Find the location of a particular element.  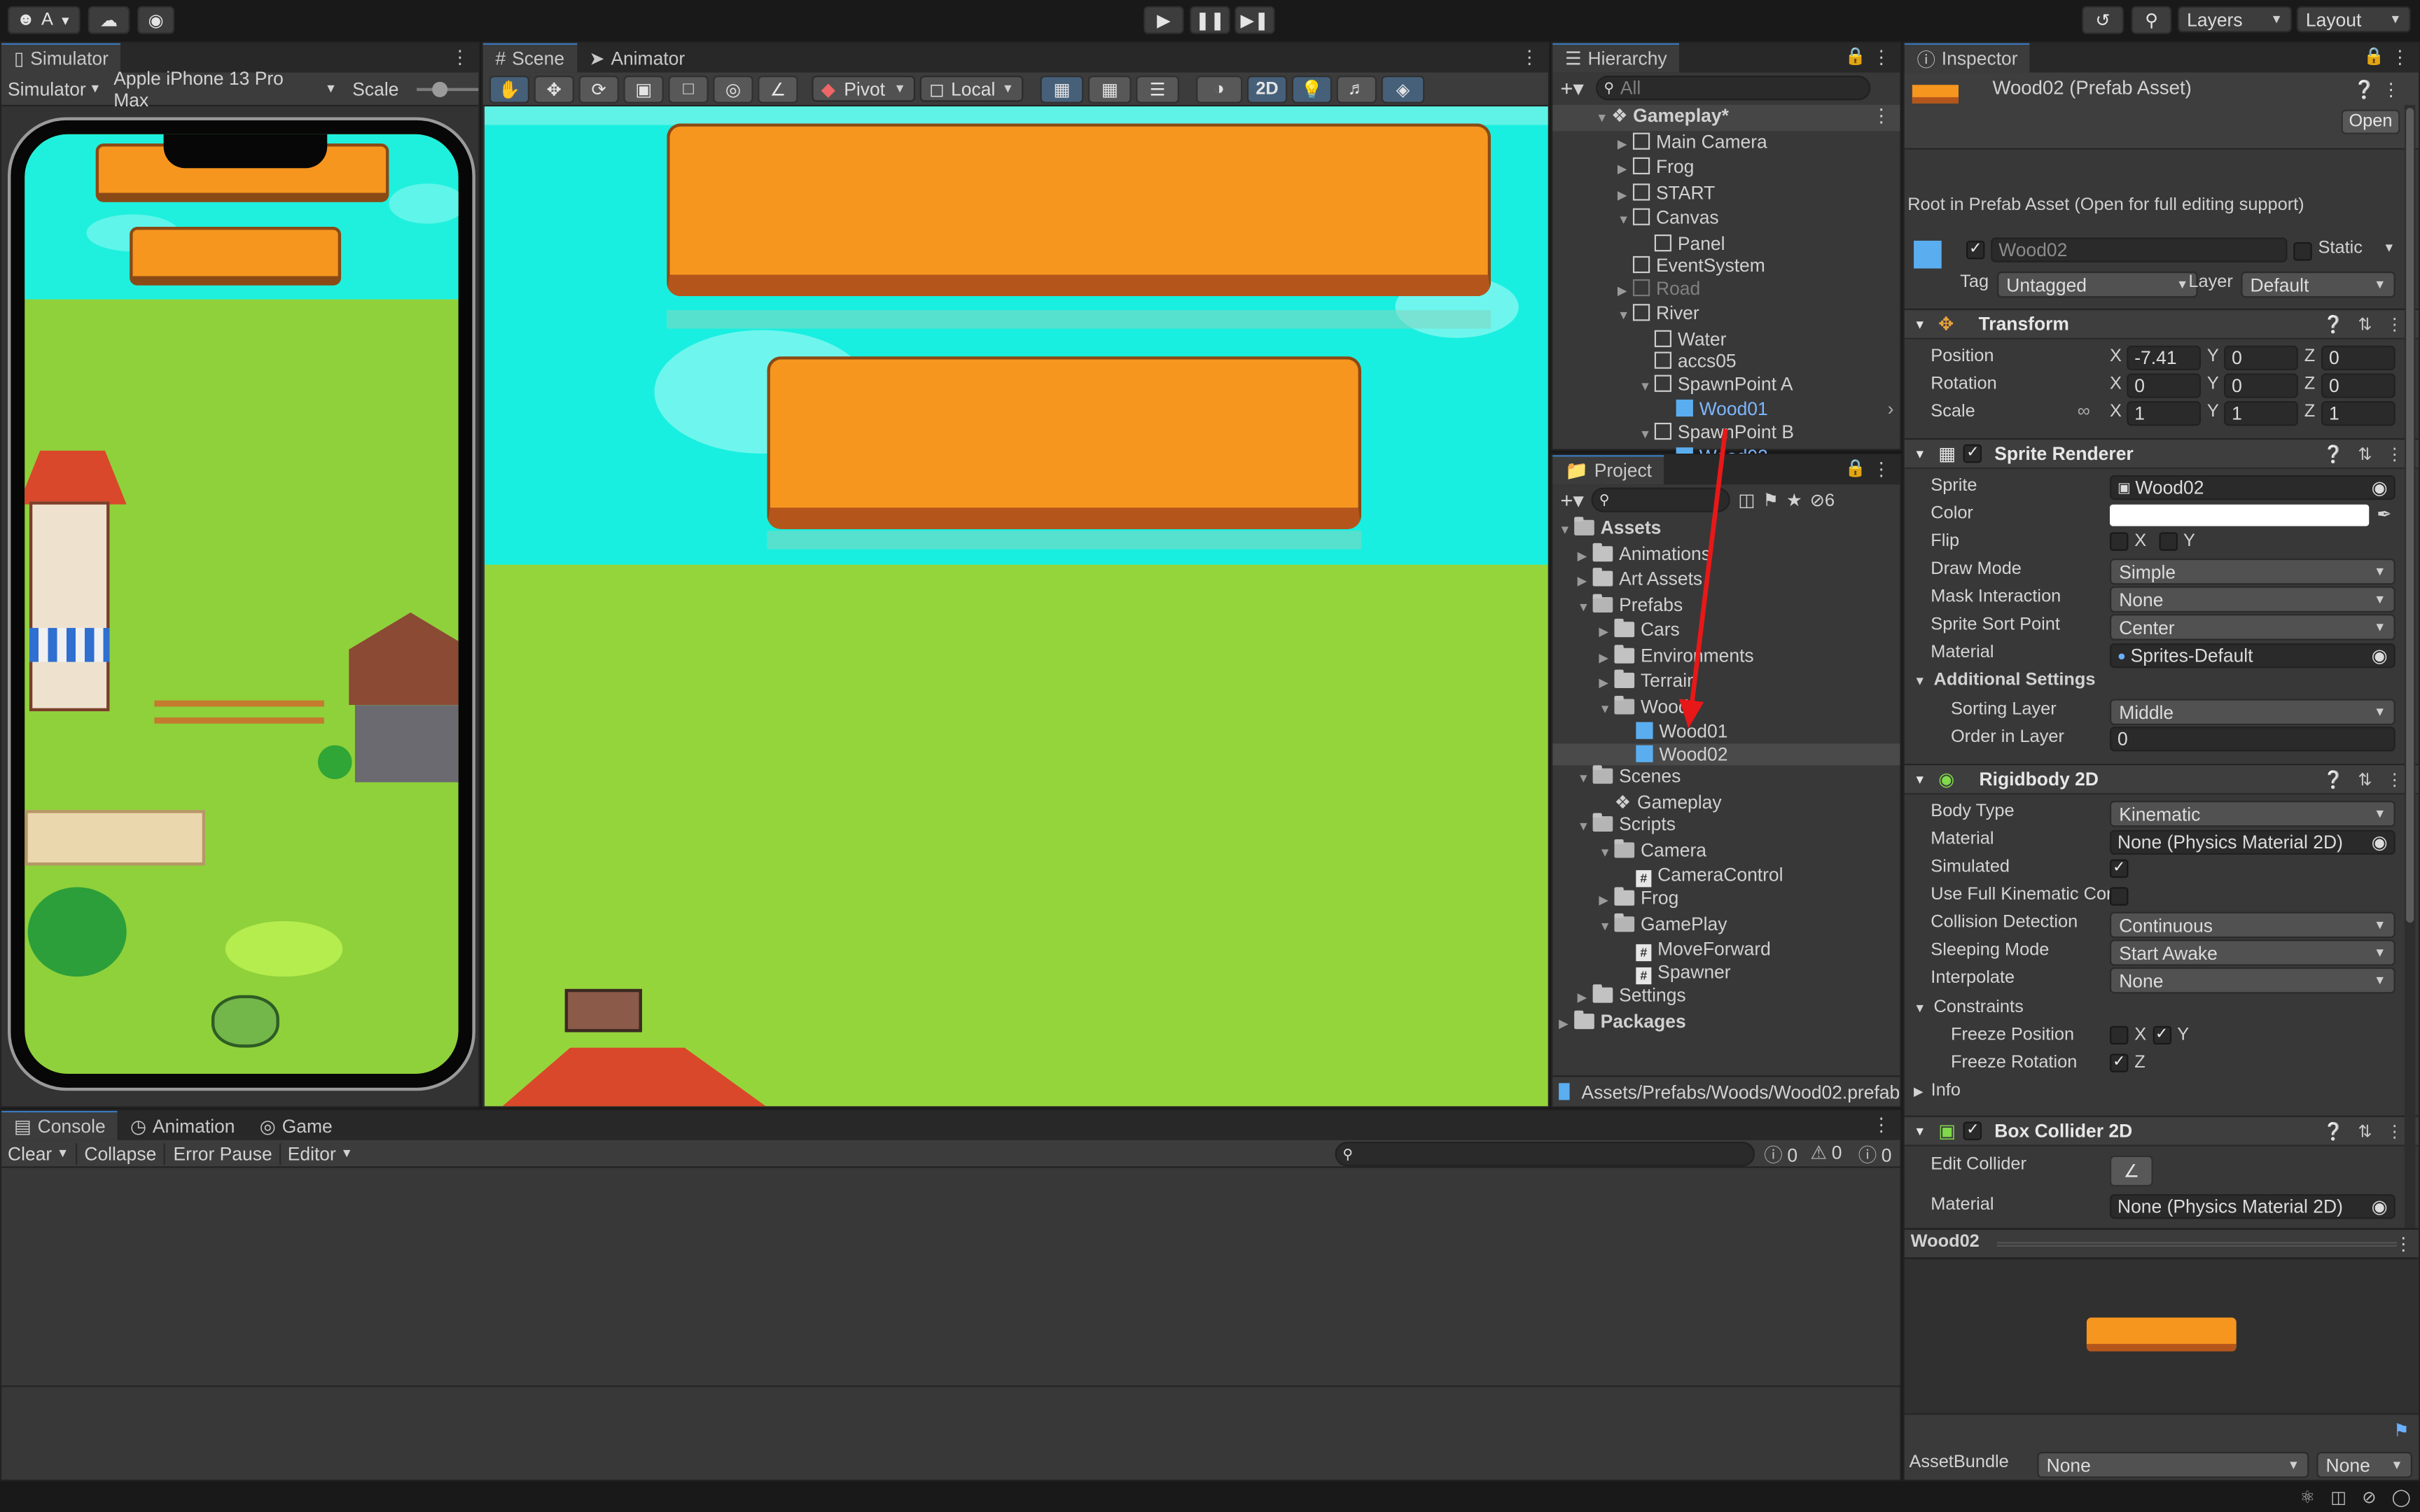

scale-x-field: 1 is located at coordinates (2164, 413).